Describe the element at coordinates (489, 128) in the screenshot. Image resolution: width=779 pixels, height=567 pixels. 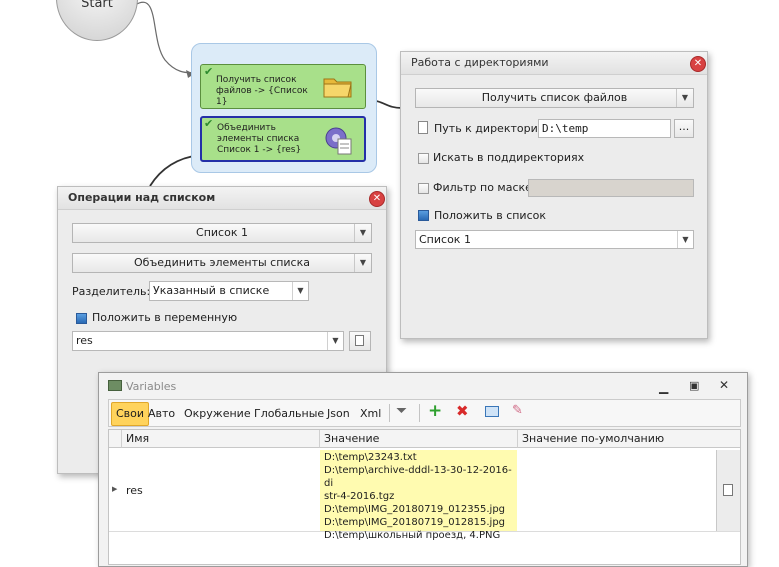
I see `path-label: Путь к директории` at that location.